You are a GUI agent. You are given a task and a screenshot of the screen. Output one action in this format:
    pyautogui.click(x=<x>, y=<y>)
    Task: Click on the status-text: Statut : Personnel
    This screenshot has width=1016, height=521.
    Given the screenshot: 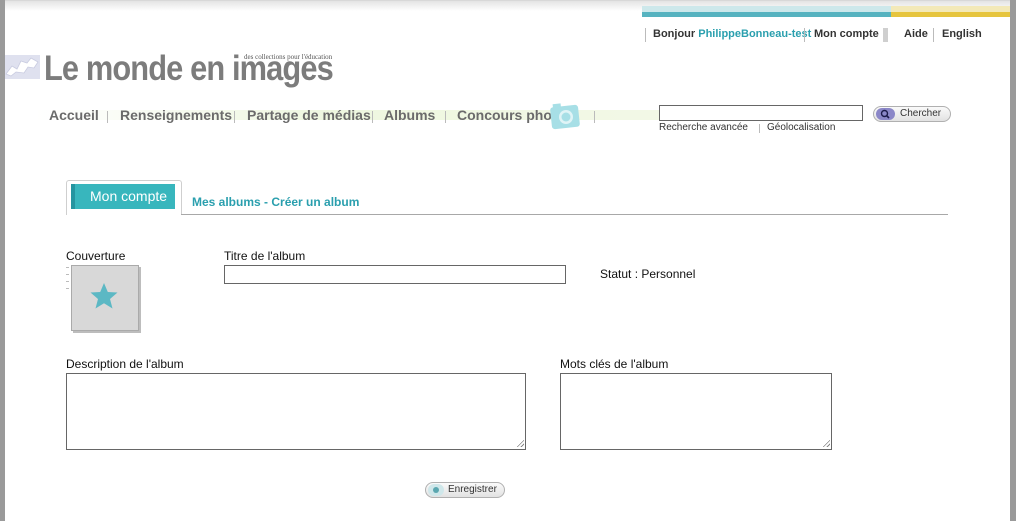 What is the action you would take?
    pyautogui.click(x=648, y=274)
    